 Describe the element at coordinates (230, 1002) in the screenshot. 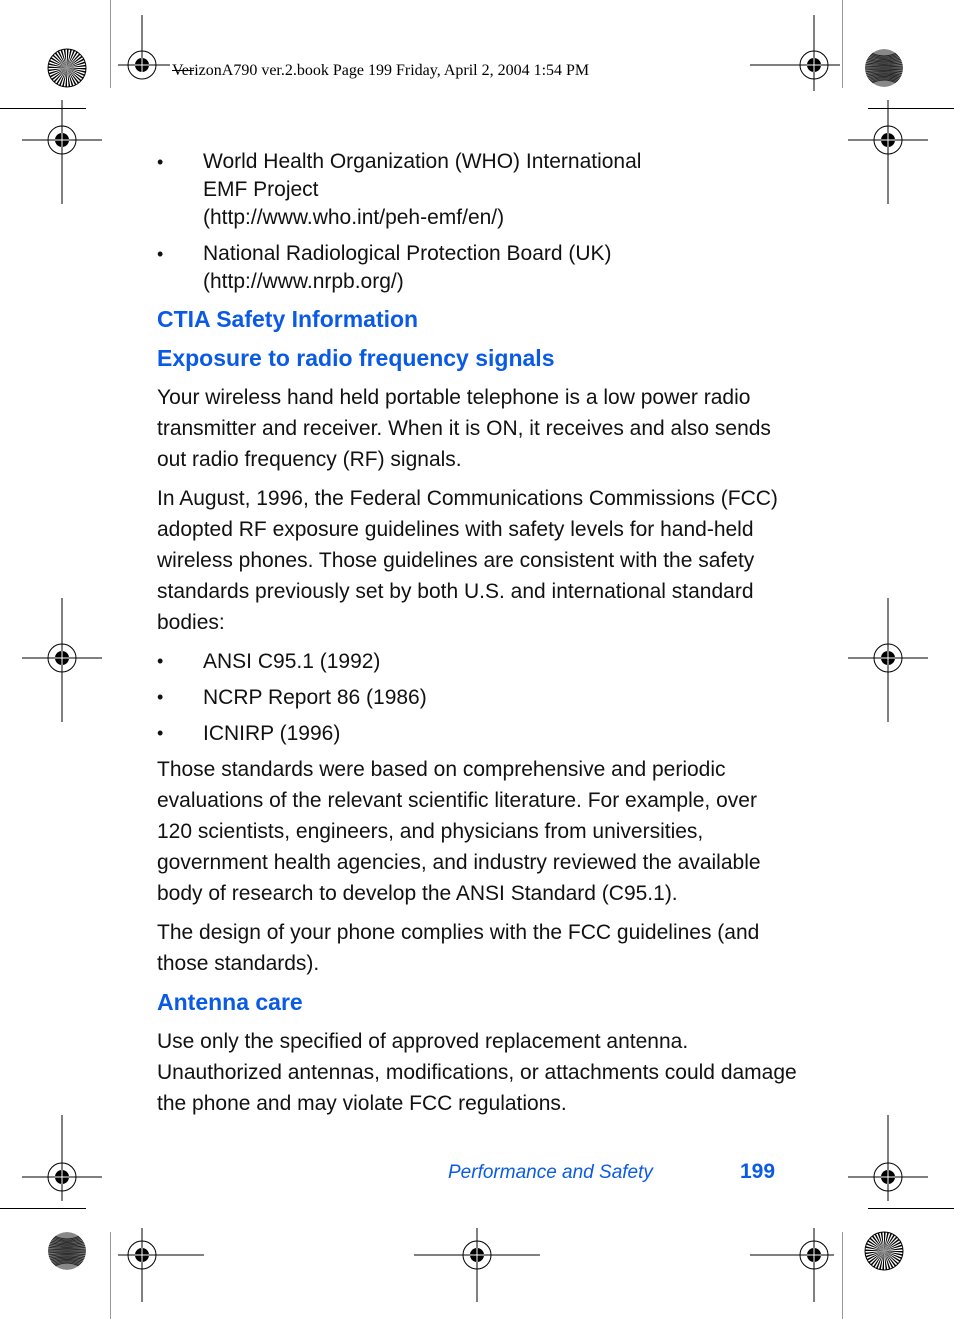

I see `subsection-heading: Antenna care` at that location.